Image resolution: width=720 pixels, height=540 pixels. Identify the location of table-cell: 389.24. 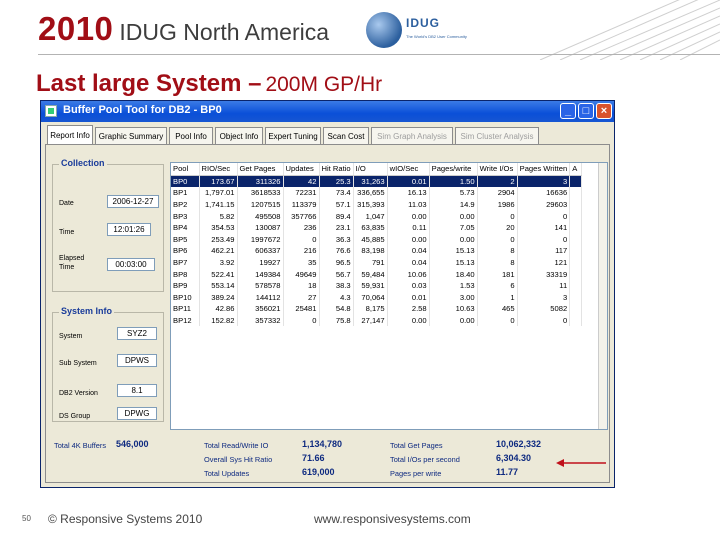
(218, 297).